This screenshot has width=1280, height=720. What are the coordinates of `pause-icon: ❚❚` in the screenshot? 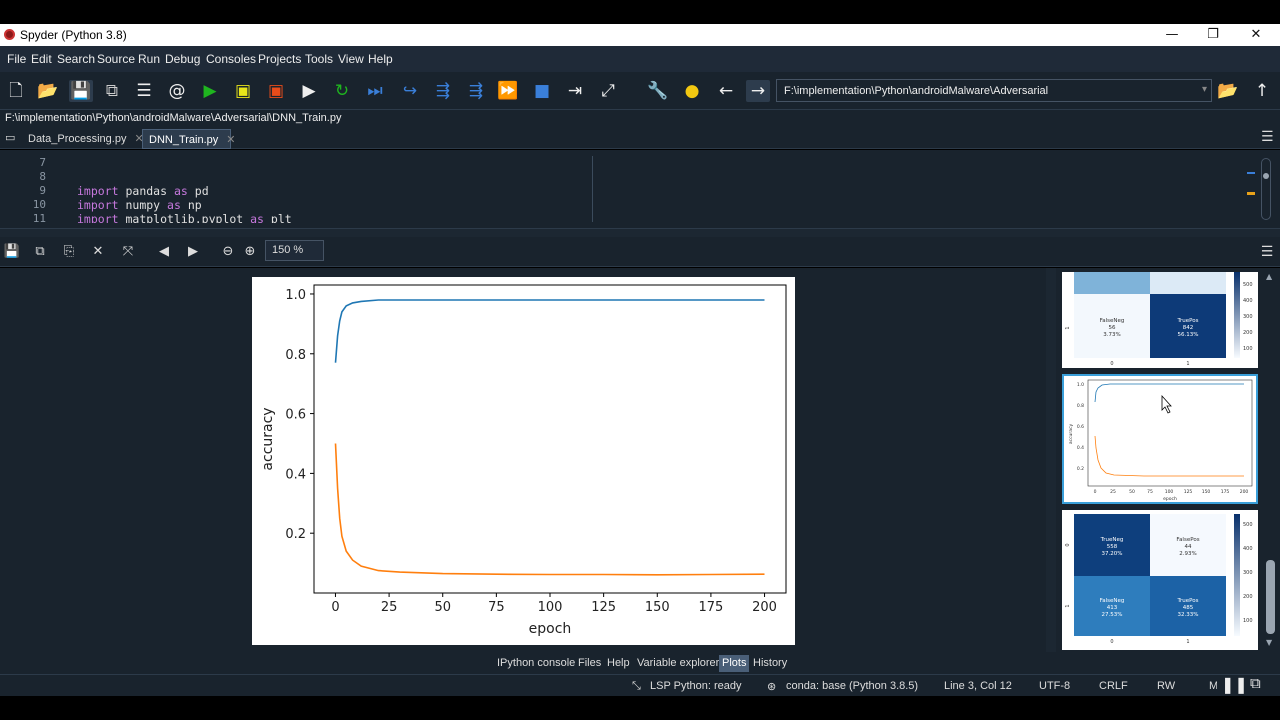 It's located at (1234, 685).